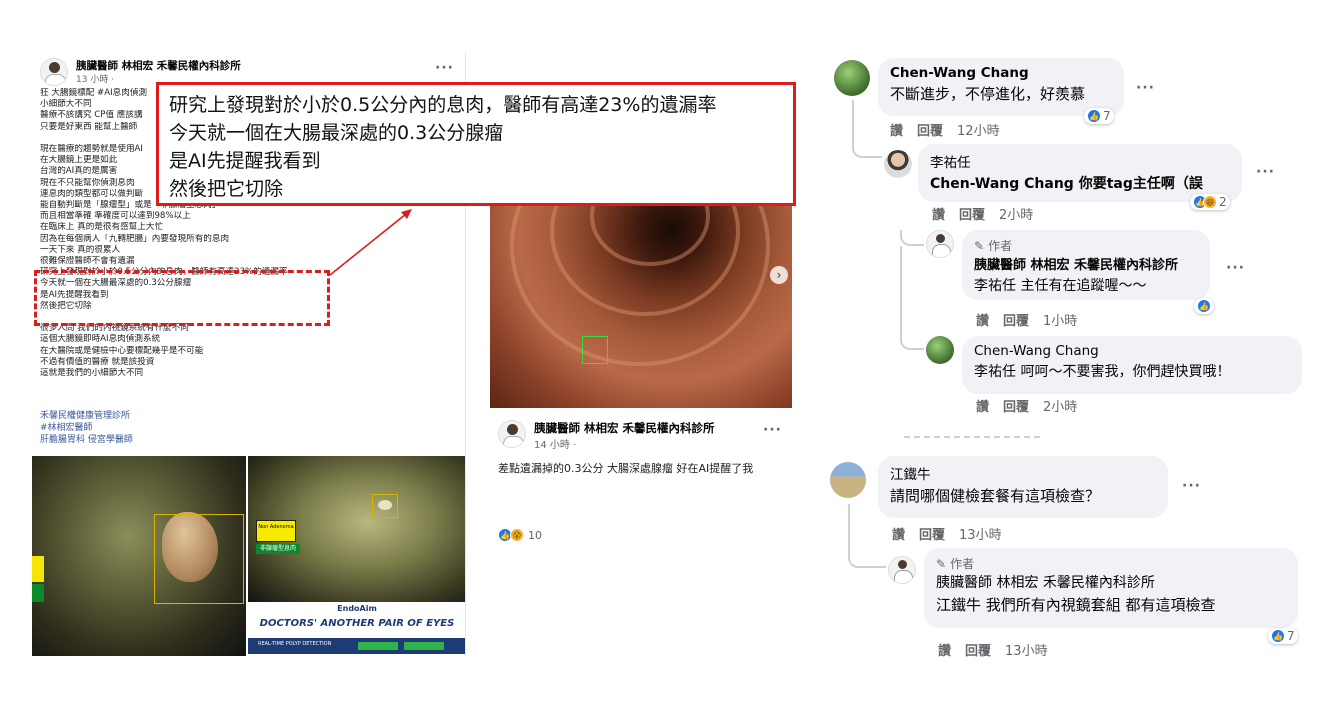  I want to click on endoaim-bar: REAL-TIME POLYP DETECTION, so click(356, 646).